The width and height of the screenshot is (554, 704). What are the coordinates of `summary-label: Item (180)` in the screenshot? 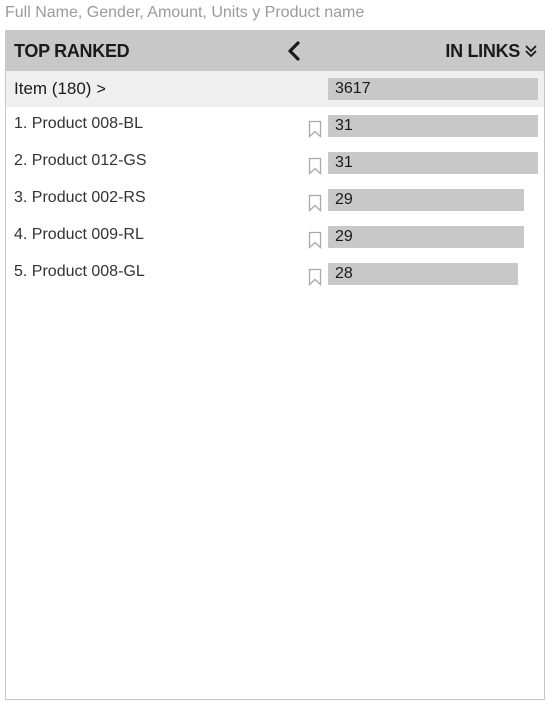 It's located at (53, 88).